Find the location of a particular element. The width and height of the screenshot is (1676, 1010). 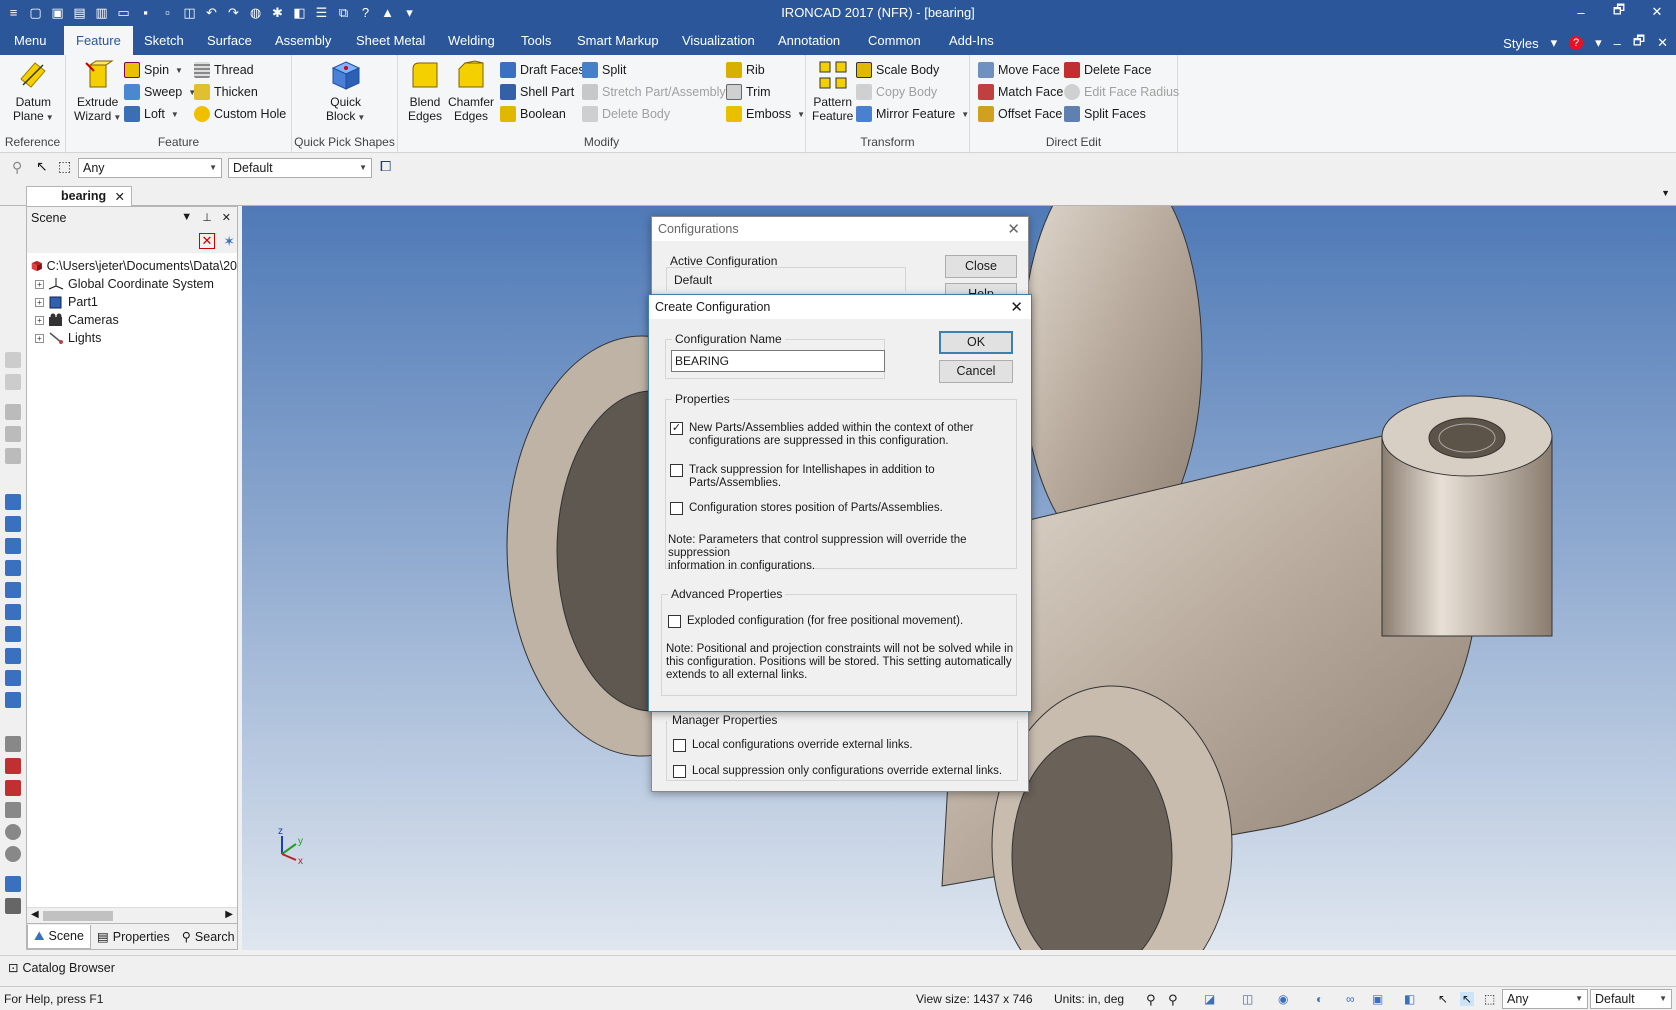

display-mode-icon: ◉ is located at coordinates (1283, 999).